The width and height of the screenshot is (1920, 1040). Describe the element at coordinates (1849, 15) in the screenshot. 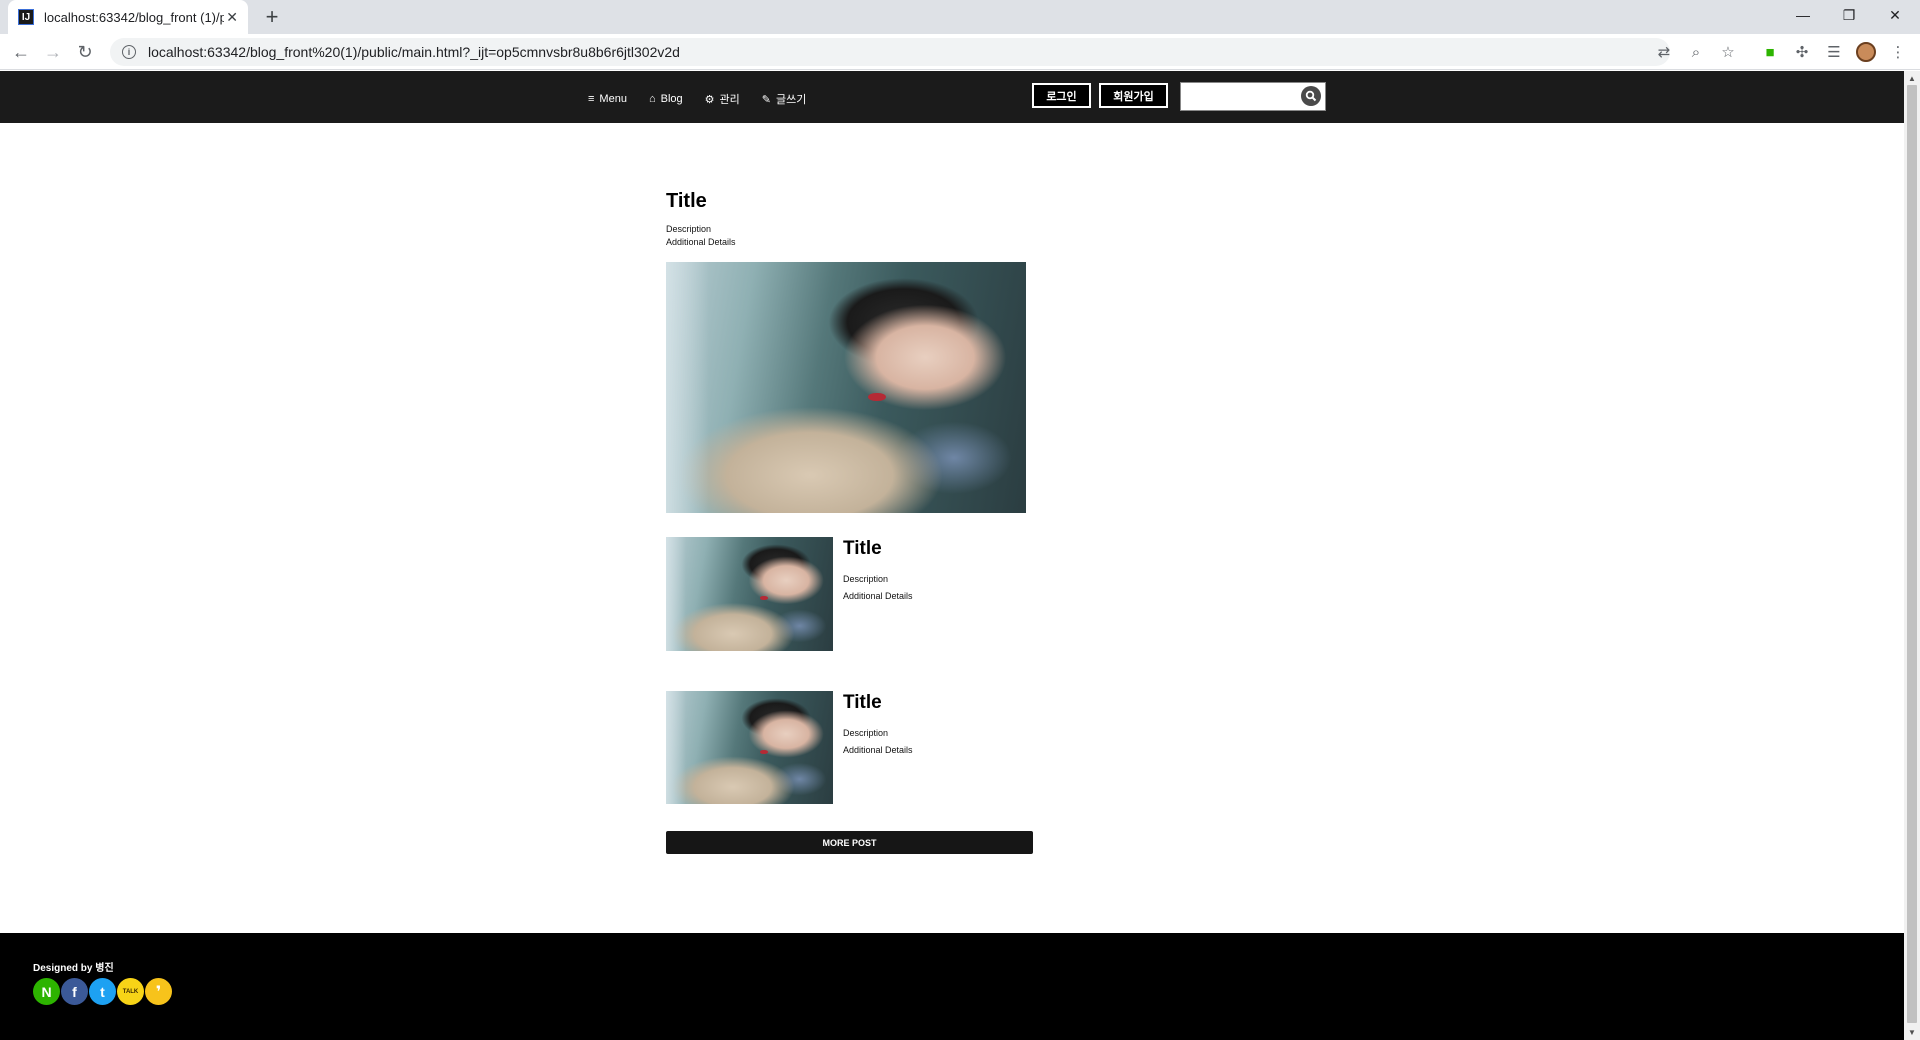

I see `restore-icon: ❐` at that location.